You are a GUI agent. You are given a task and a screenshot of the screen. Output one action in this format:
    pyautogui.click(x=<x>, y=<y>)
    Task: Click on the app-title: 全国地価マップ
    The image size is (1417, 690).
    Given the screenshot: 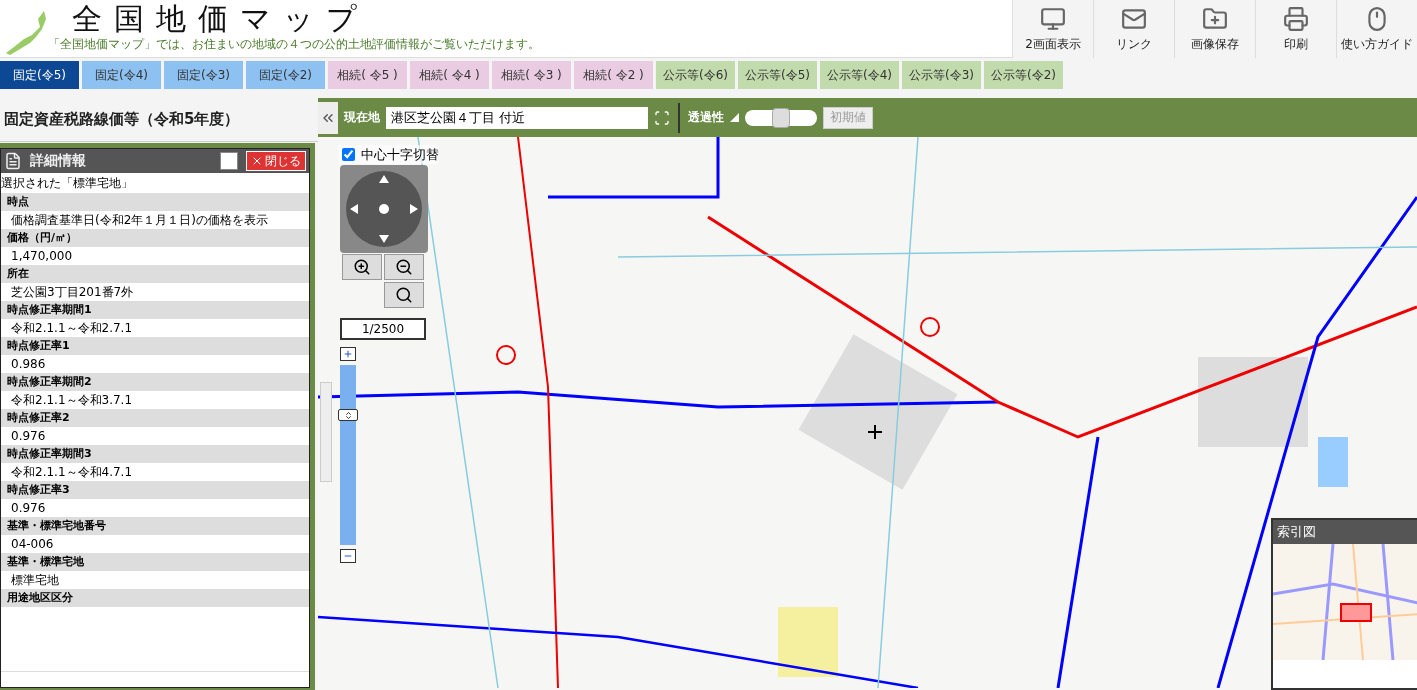 What is the action you would take?
    pyautogui.click(x=220, y=19)
    